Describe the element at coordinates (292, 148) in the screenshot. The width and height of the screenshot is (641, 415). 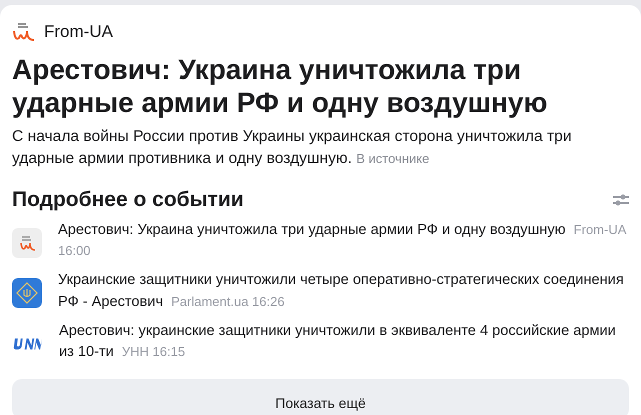
I see `summary-text: С начала войны России против Украины украинская сторона уничтожила три ударные армии противника и одну воздушную. В источнике` at that location.